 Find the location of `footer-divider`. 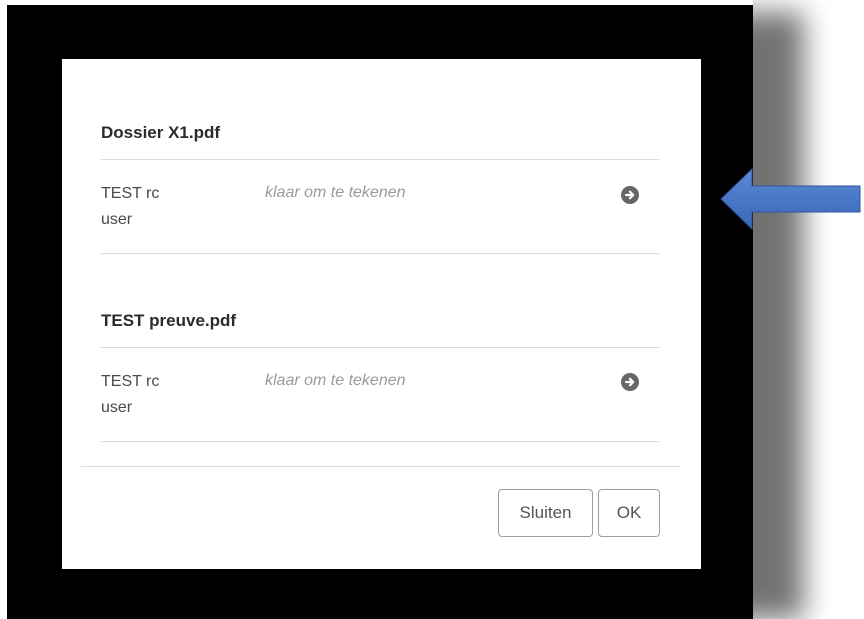

footer-divider is located at coordinates (381, 466).